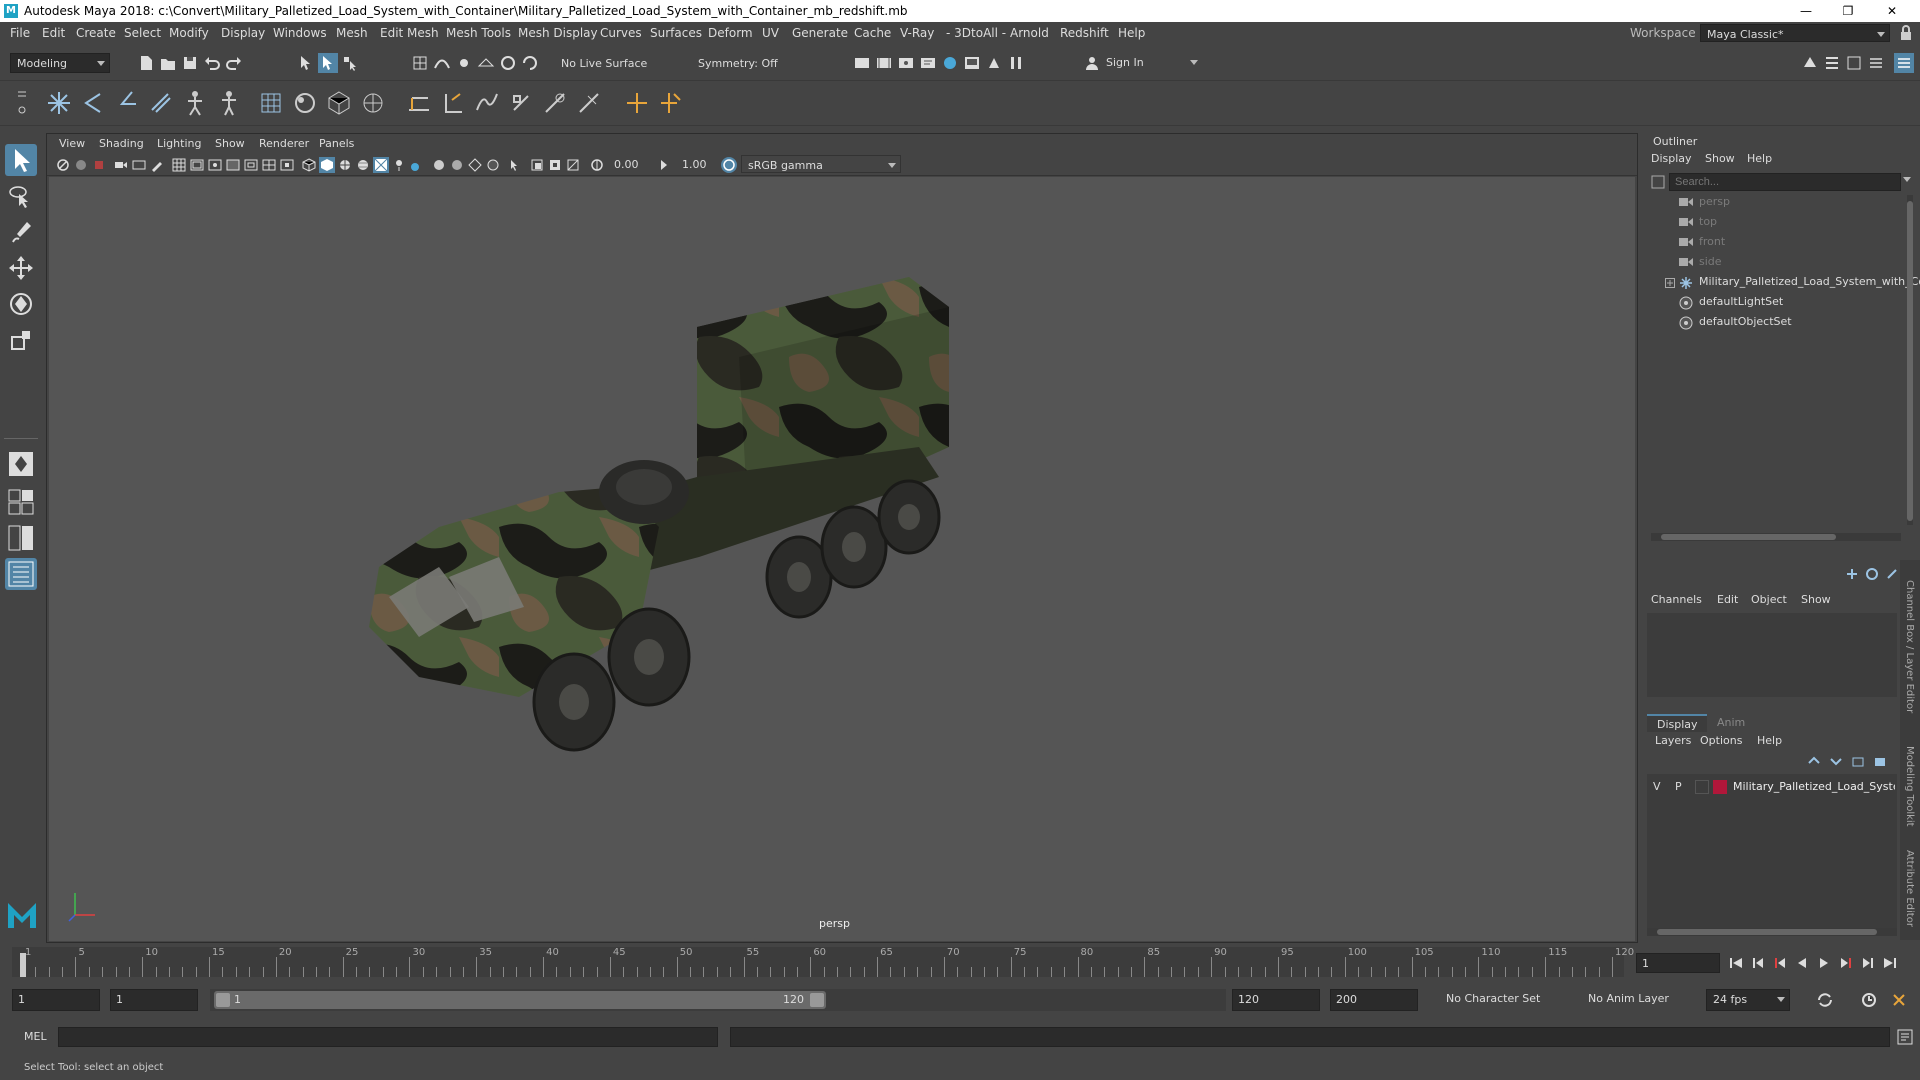 This screenshot has width=1920, height=1080. I want to click on symmetry-dropdown: Symmetry: Off, so click(742, 63).